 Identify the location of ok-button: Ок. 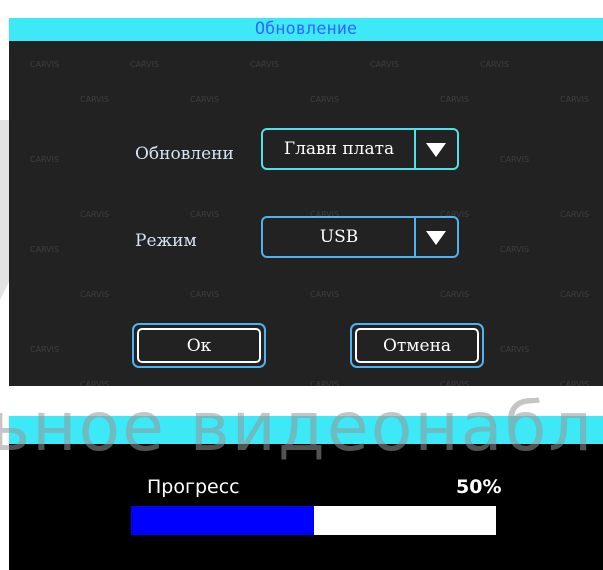
(199, 345).